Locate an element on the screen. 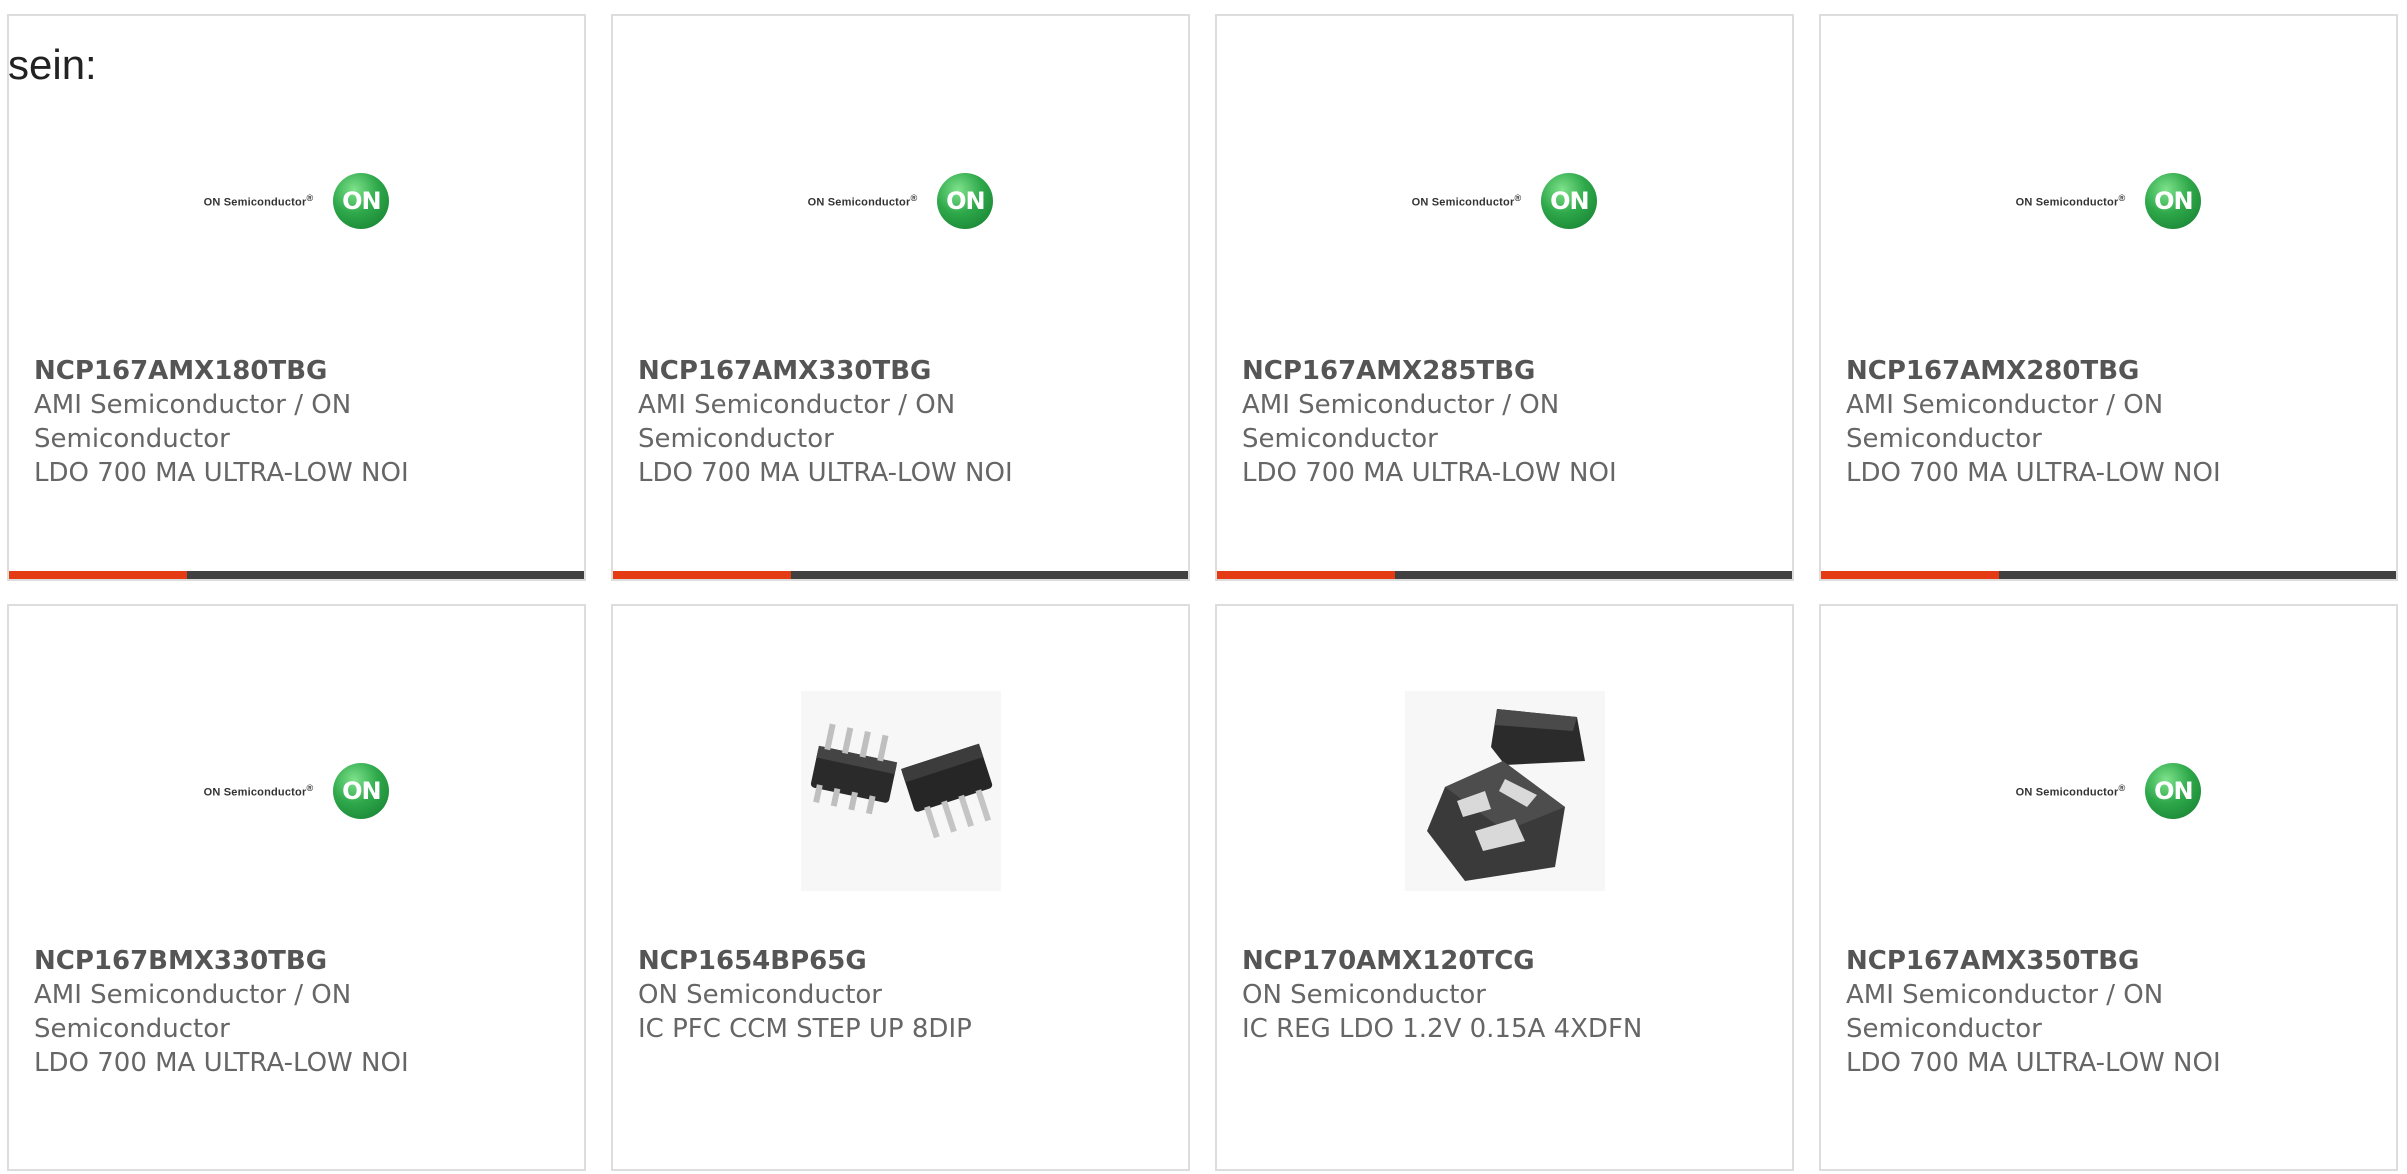 The image size is (2407, 1174). xdfn-chip-image is located at coordinates (1504, 791).